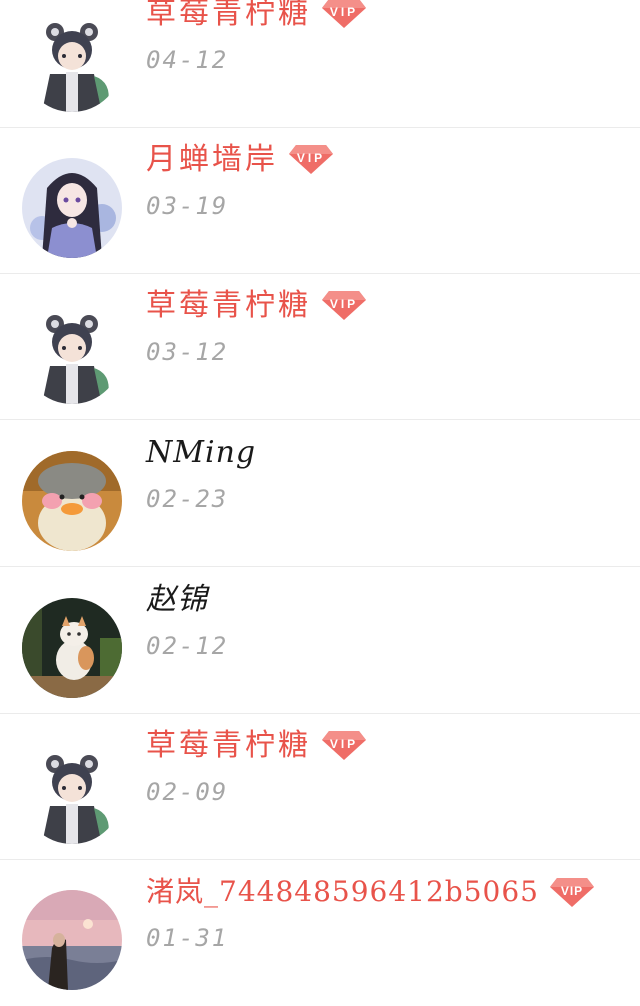 Image resolution: width=640 pixels, height=1006 pixels. What do you see at coordinates (320, 933) in the screenshot?
I see `list-item: 渚岚_744848596412b5065 VIP 01-31` at bounding box center [320, 933].